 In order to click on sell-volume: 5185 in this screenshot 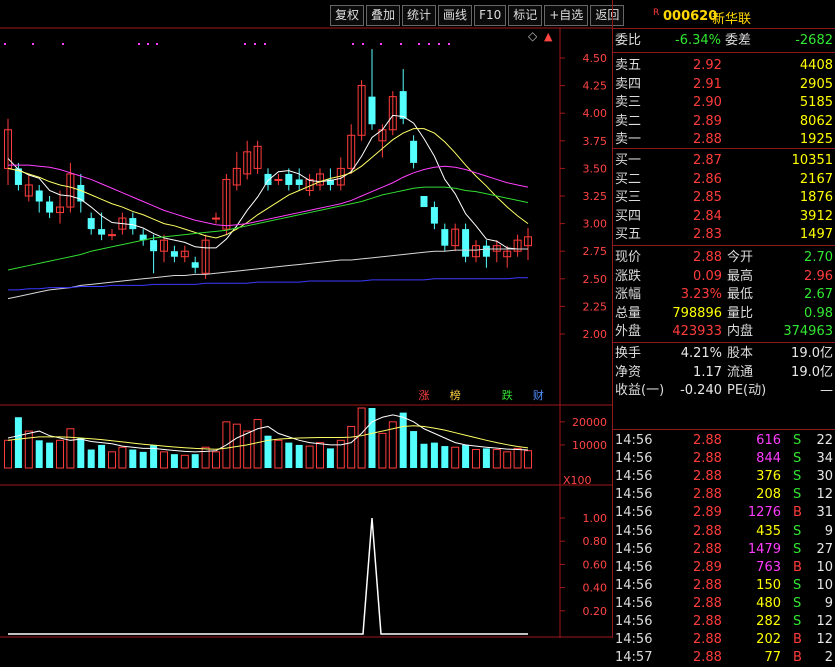, I will do `click(816, 102)`.